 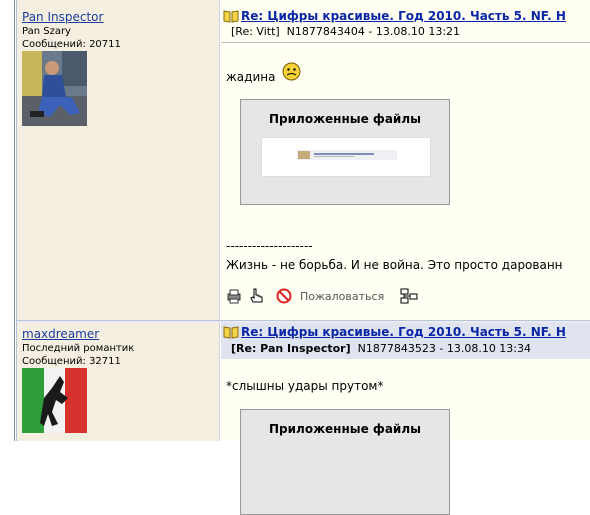 What do you see at coordinates (60, 334) in the screenshot?
I see `author-link: maxdreamer` at bounding box center [60, 334].